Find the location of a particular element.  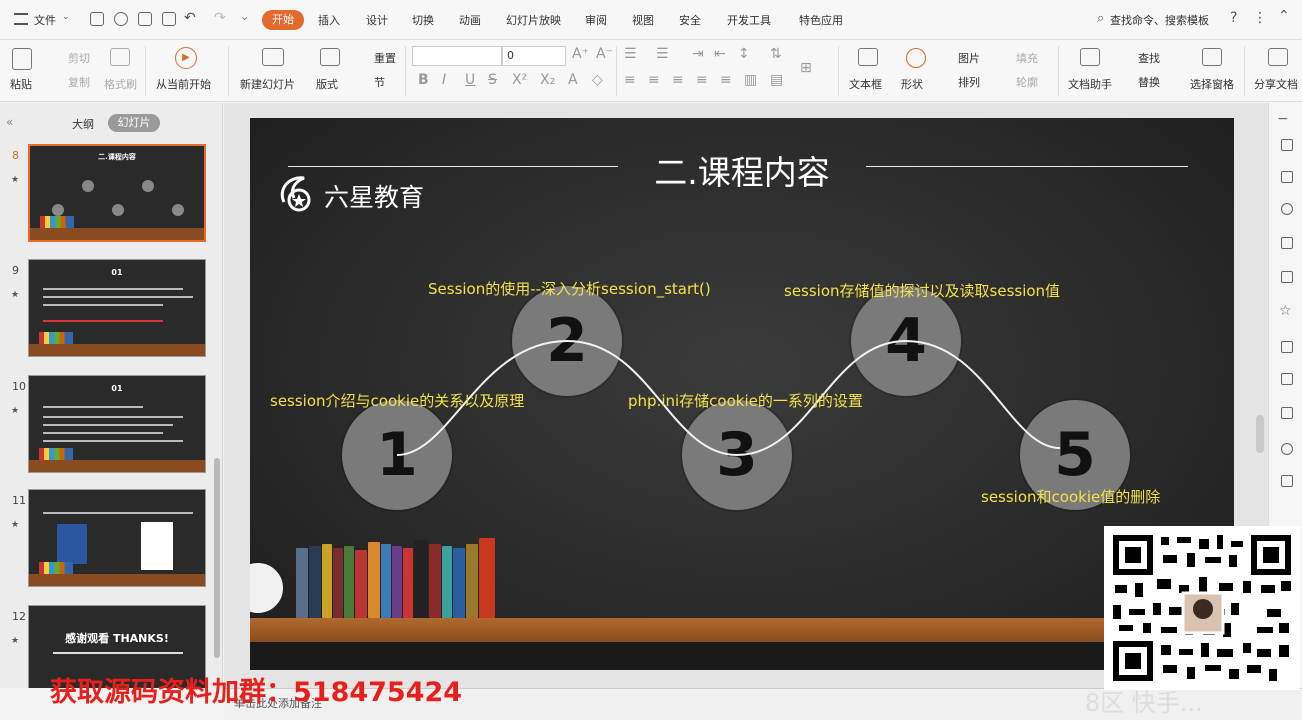

font-size-select: 0 is located at coordinates (534, 56).